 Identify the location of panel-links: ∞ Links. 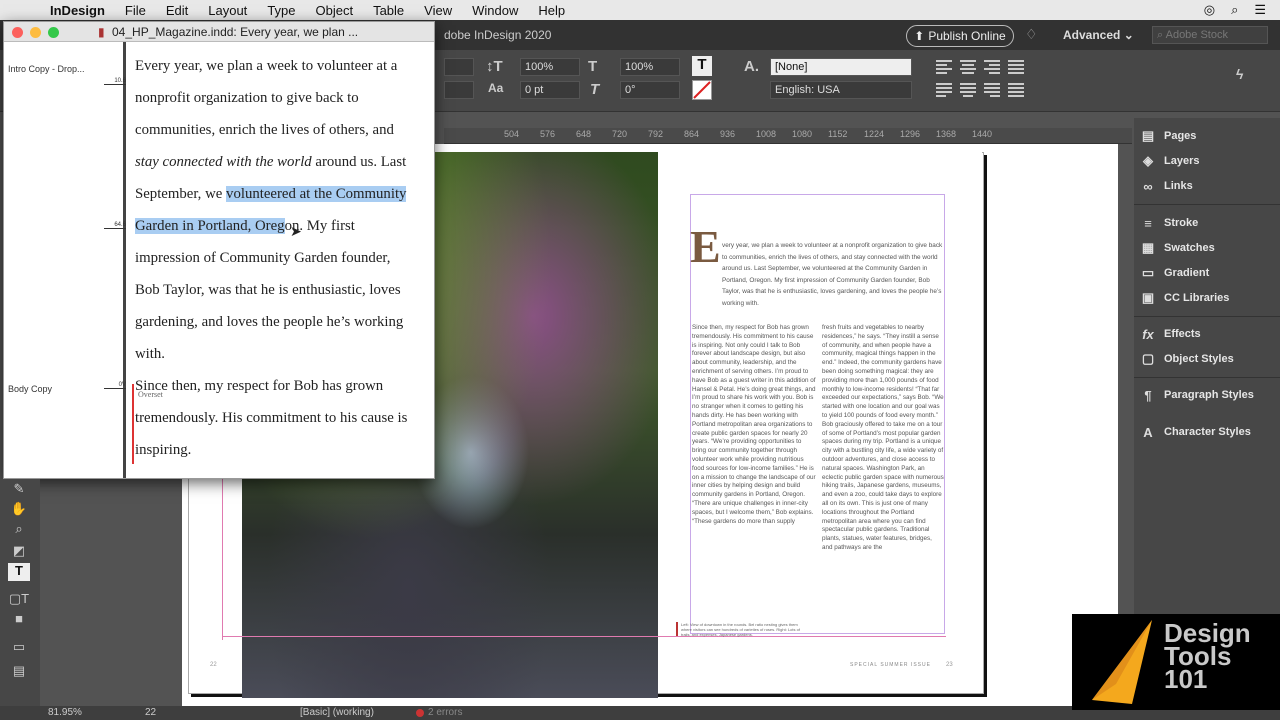
(1166, 186).